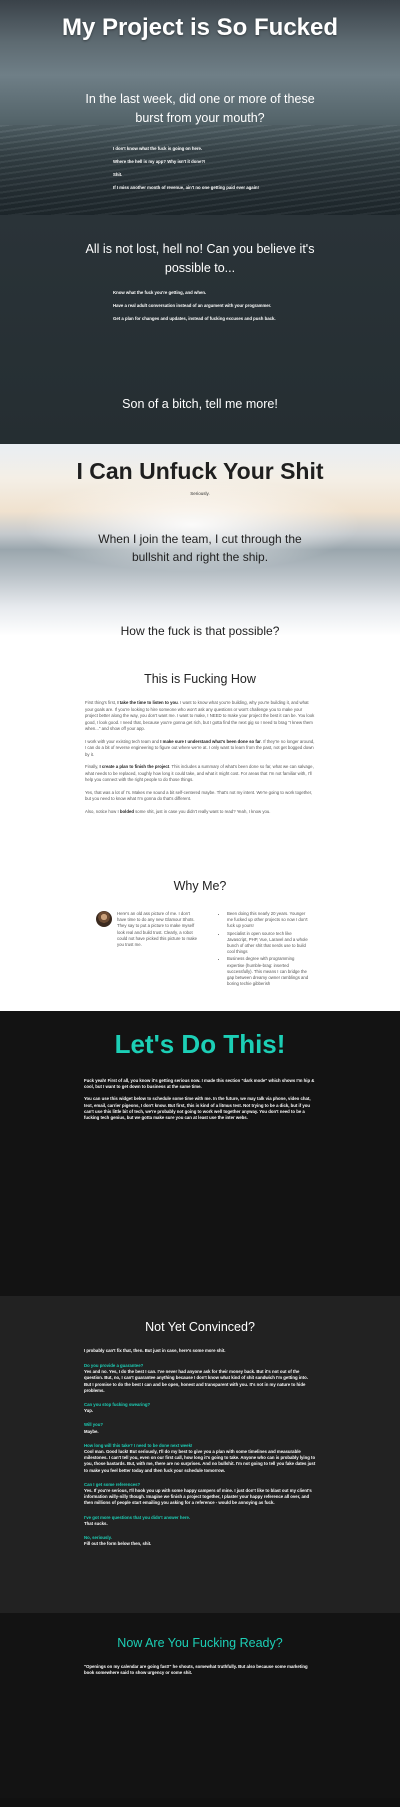  I want to click on faq-item: Can you stop fucking swearing? Yup., so click(200, 1408).